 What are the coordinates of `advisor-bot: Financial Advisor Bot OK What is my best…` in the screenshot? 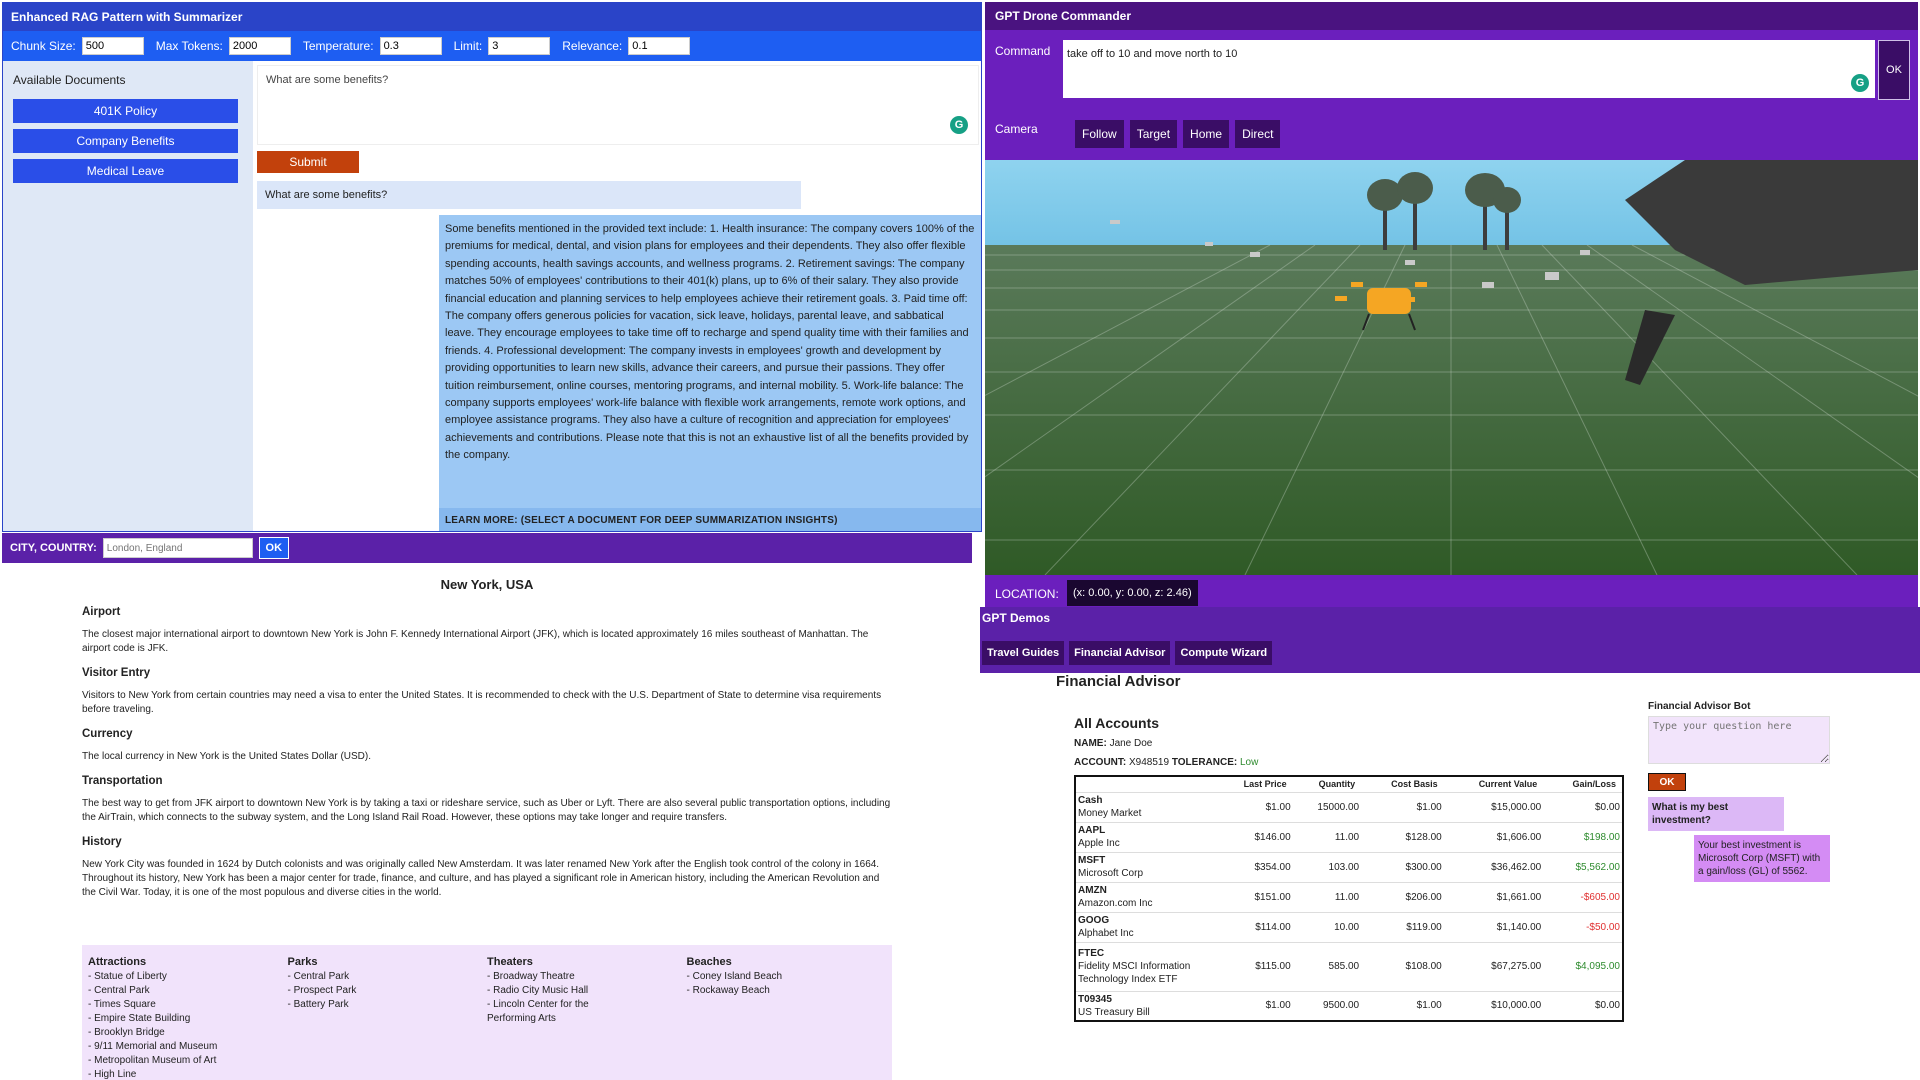 It's located at (1748, 791).